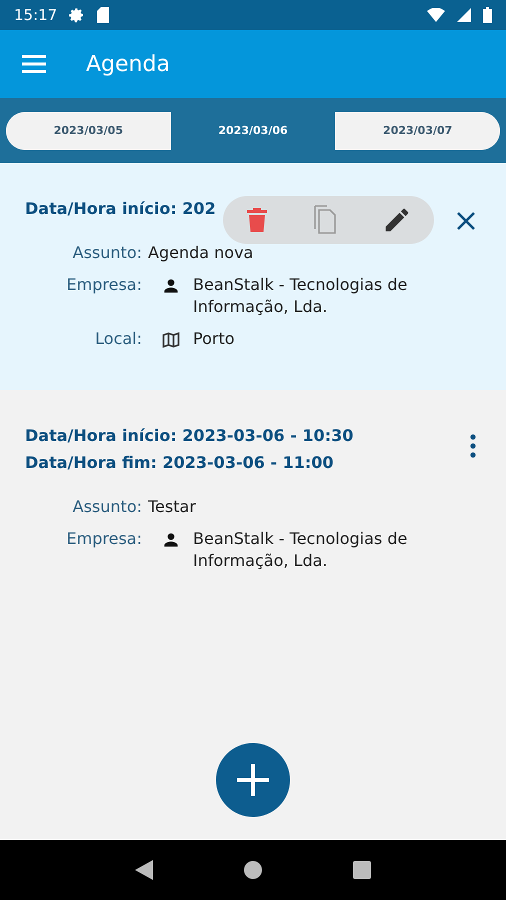  Describe the element at coordinates (214, 339) in the screenshot. I see `field-value: Porto` at that location.